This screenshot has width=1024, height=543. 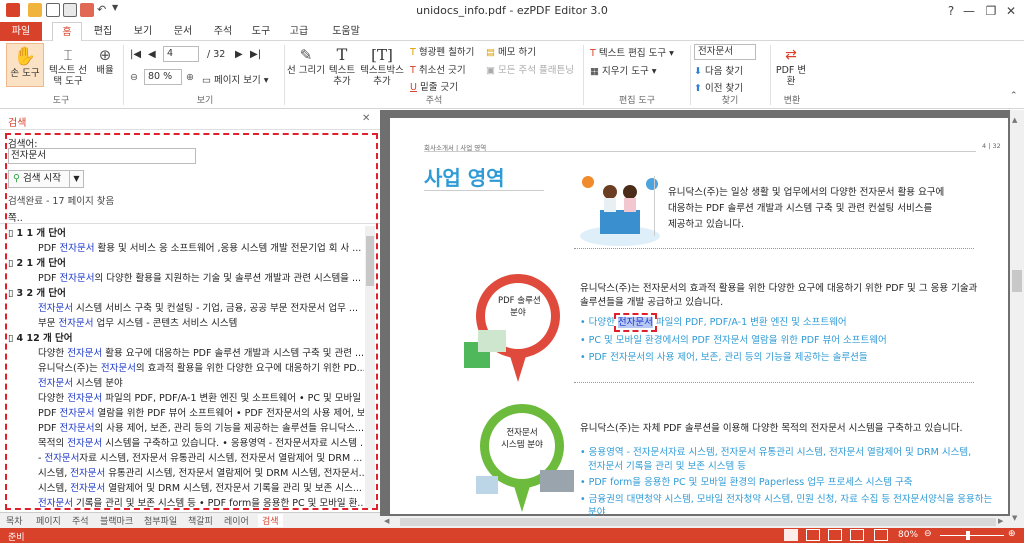 What do you see at coordinates (255, 54) in the screenshot?
I see `last-page-button: ▶|` at bounding box center [255, 54].